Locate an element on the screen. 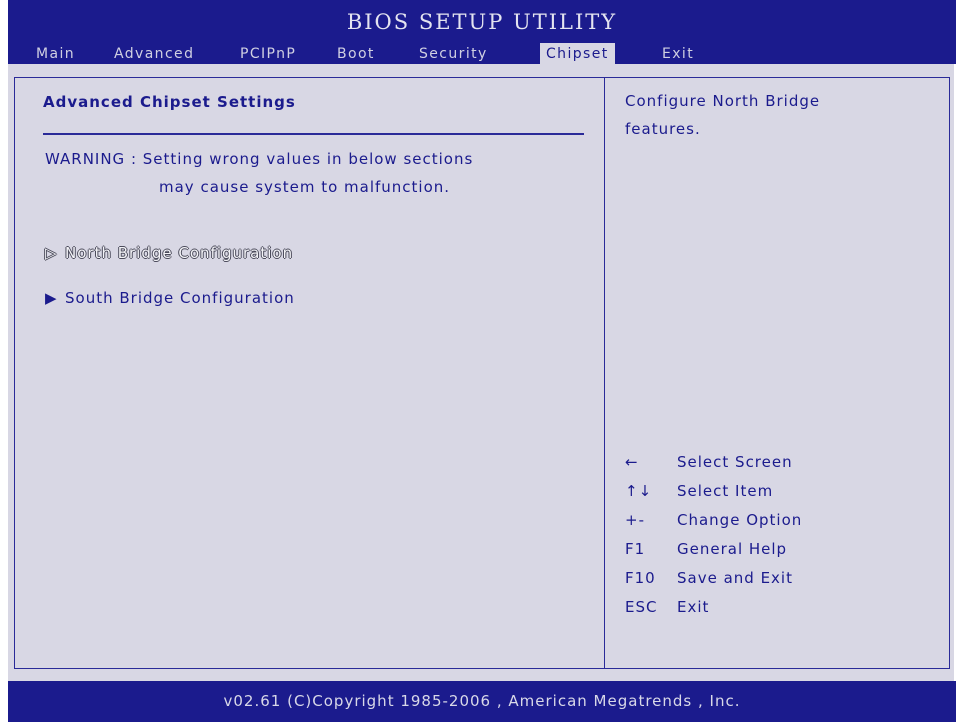 This screenshot has width=956, height=722. menu-item-north-bridge: ▷ North Bridge Configuration is located at coordinates (169, 253).